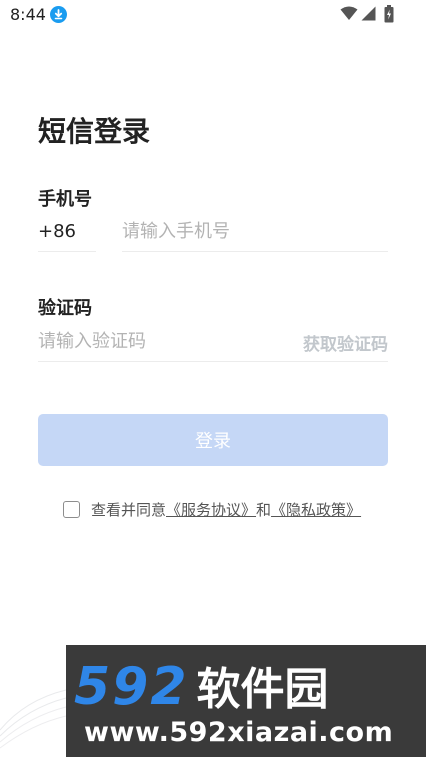  What do you see at coordinates (213, 15) in the screenshot?
I see `status-bar: 8:44` at bounding box center [213, 15].